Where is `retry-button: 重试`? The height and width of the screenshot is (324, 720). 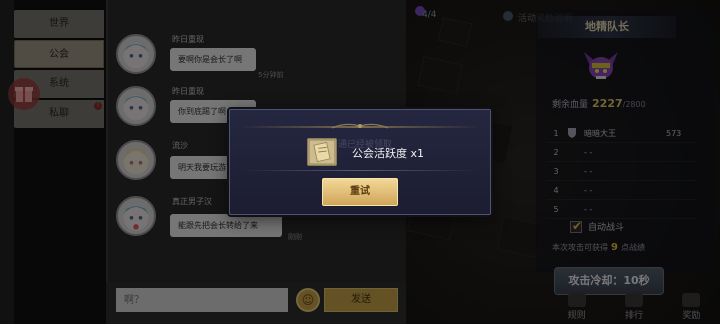 retry-button: 重试 is located at coordinates (360, 192).